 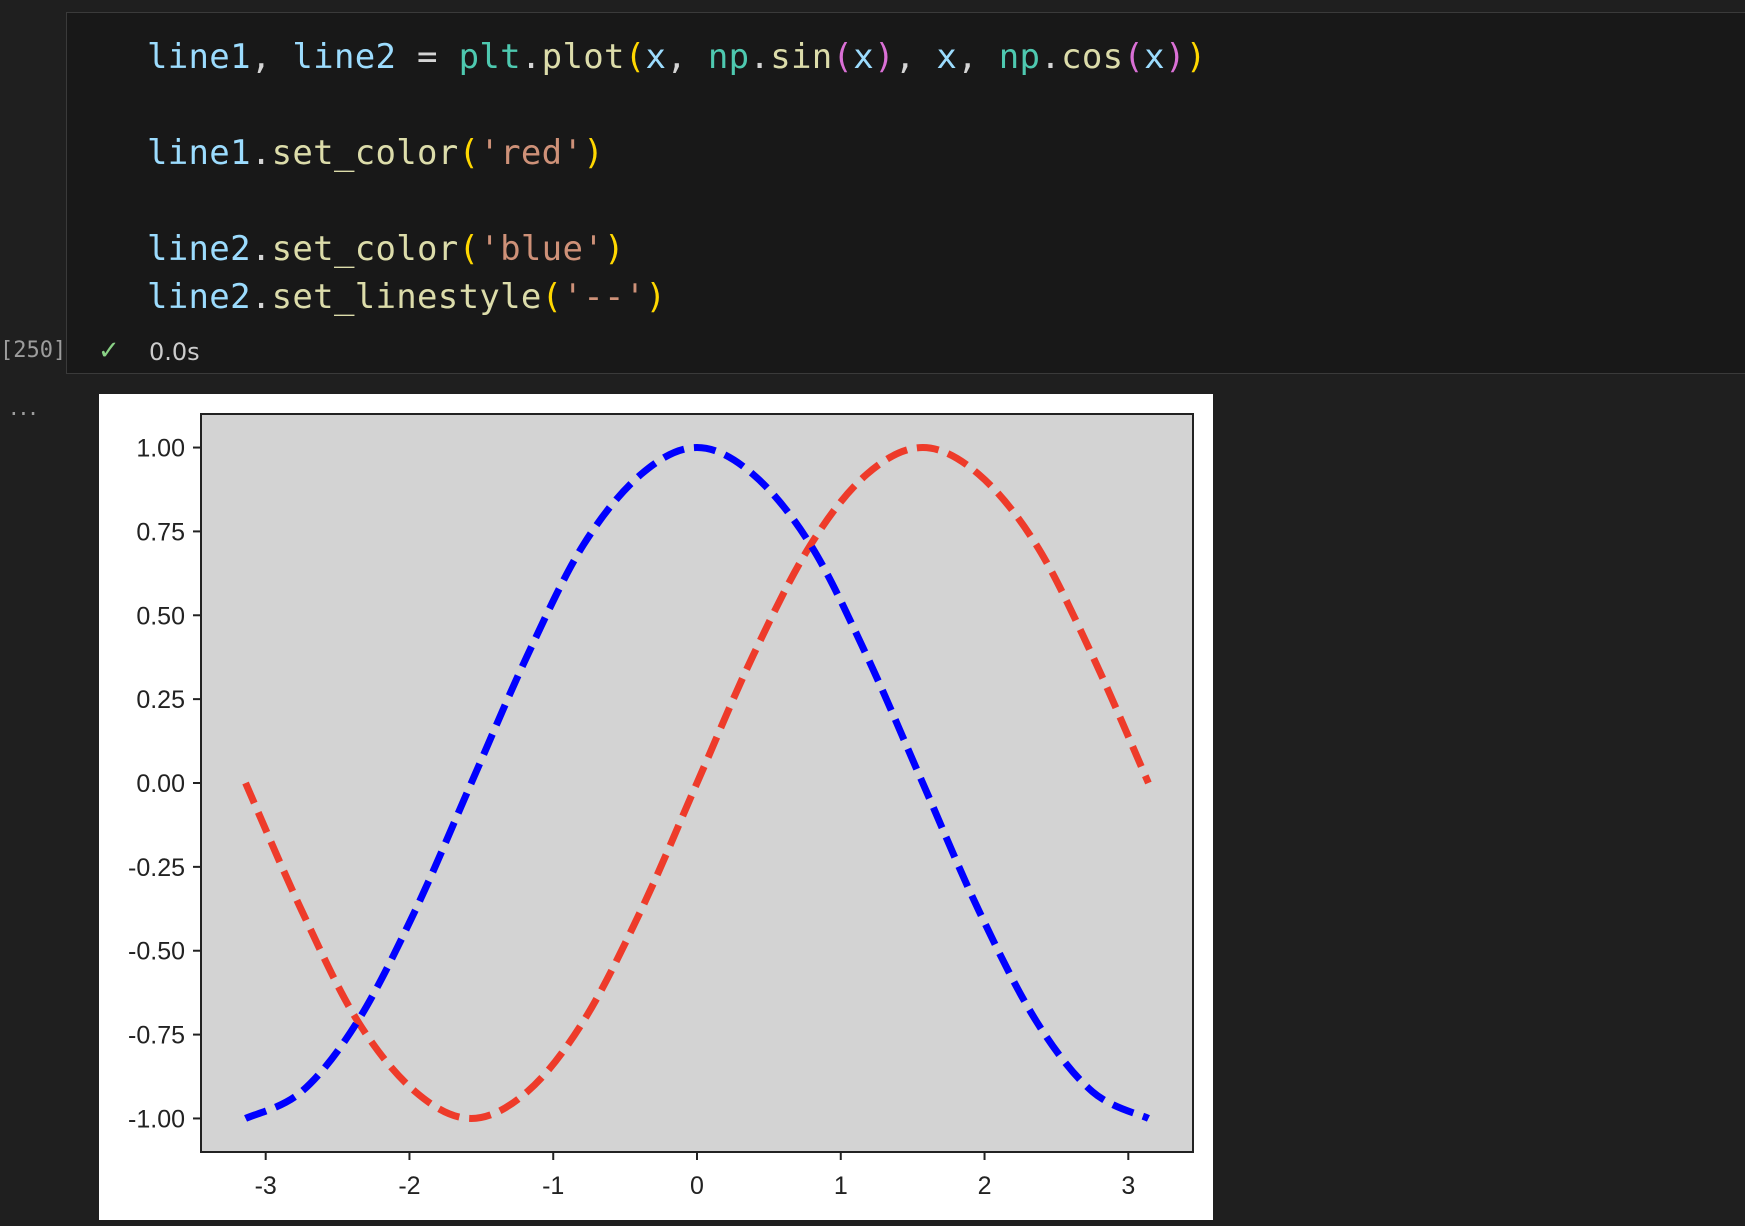 What do you see at coordinates (697, 1186) in the screenshot?
I see `x-tick-label: 0` at bounding box center [697, 1186].